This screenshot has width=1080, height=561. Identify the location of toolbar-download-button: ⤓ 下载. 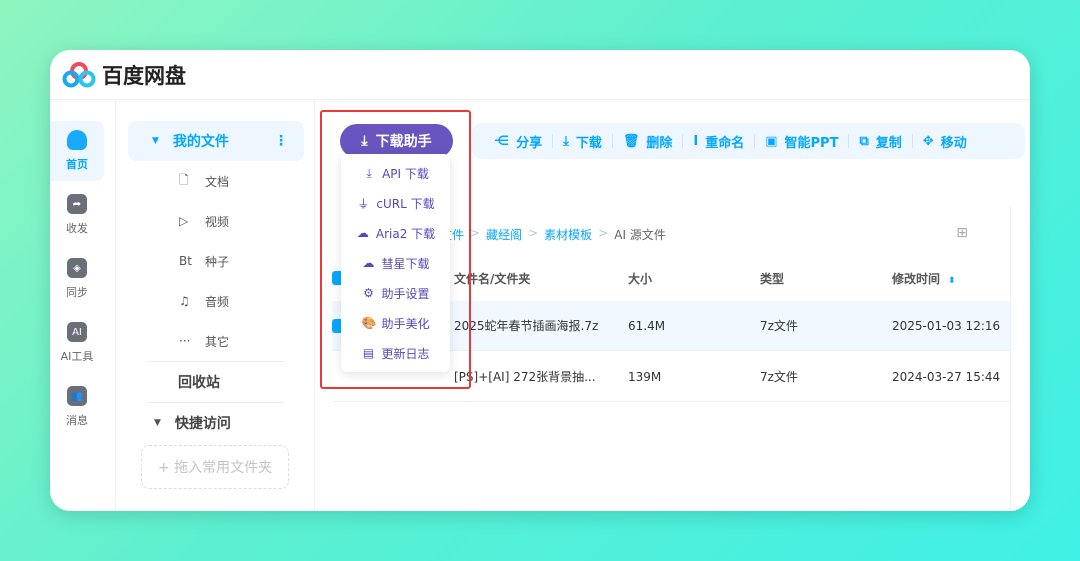
(582, 141).